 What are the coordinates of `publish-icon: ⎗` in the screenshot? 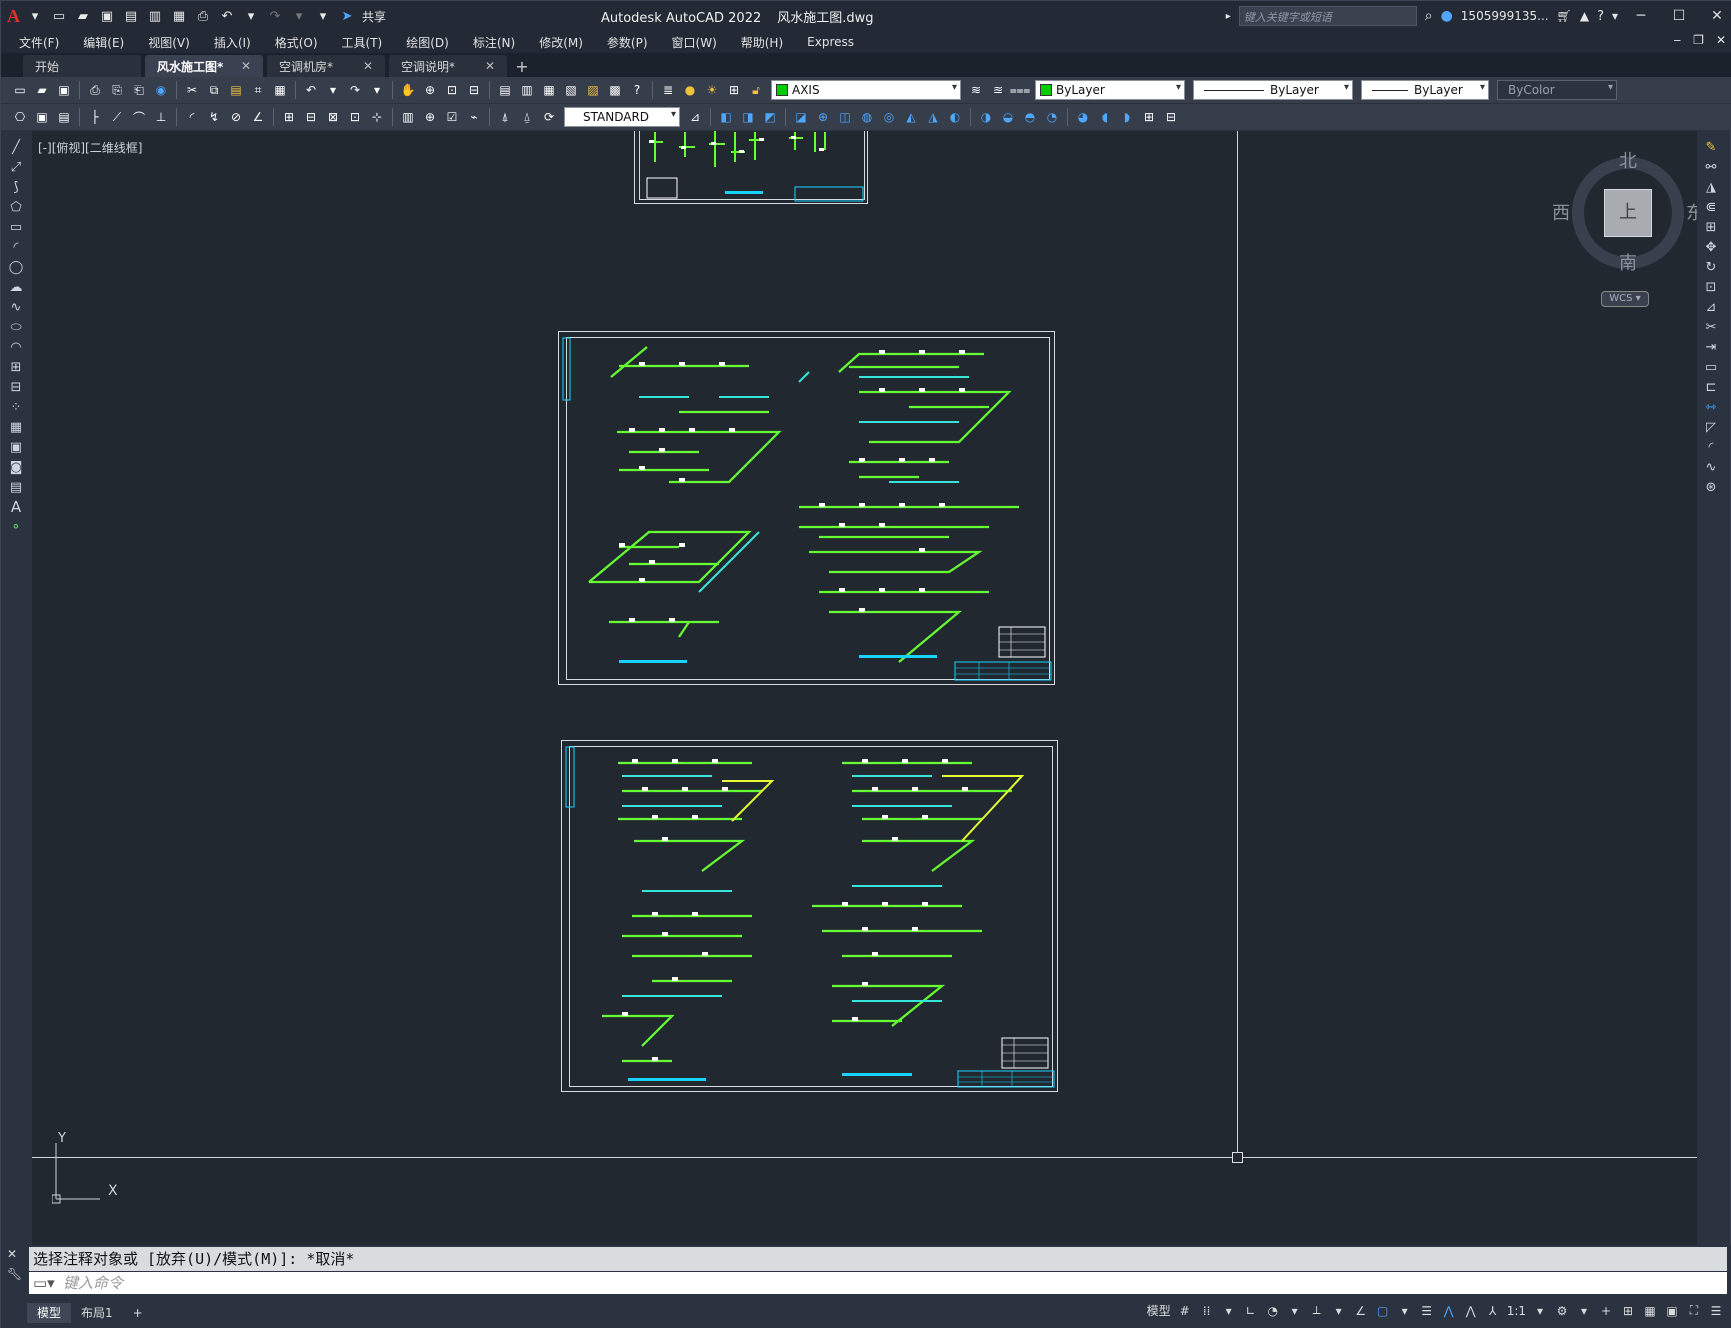 It's located at (139, 90).